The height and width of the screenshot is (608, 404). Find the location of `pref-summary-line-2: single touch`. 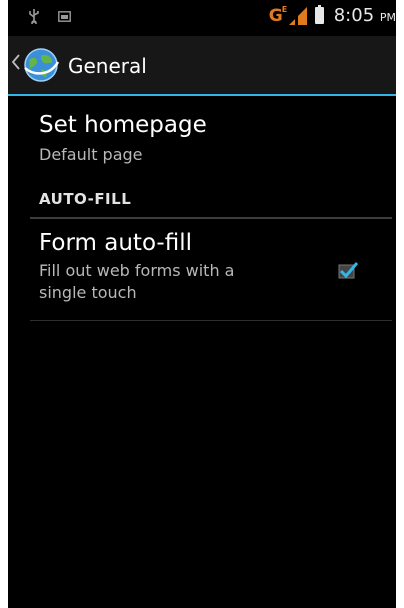

pref-summary-line-2: single touch is located at coordinates (88, 292).